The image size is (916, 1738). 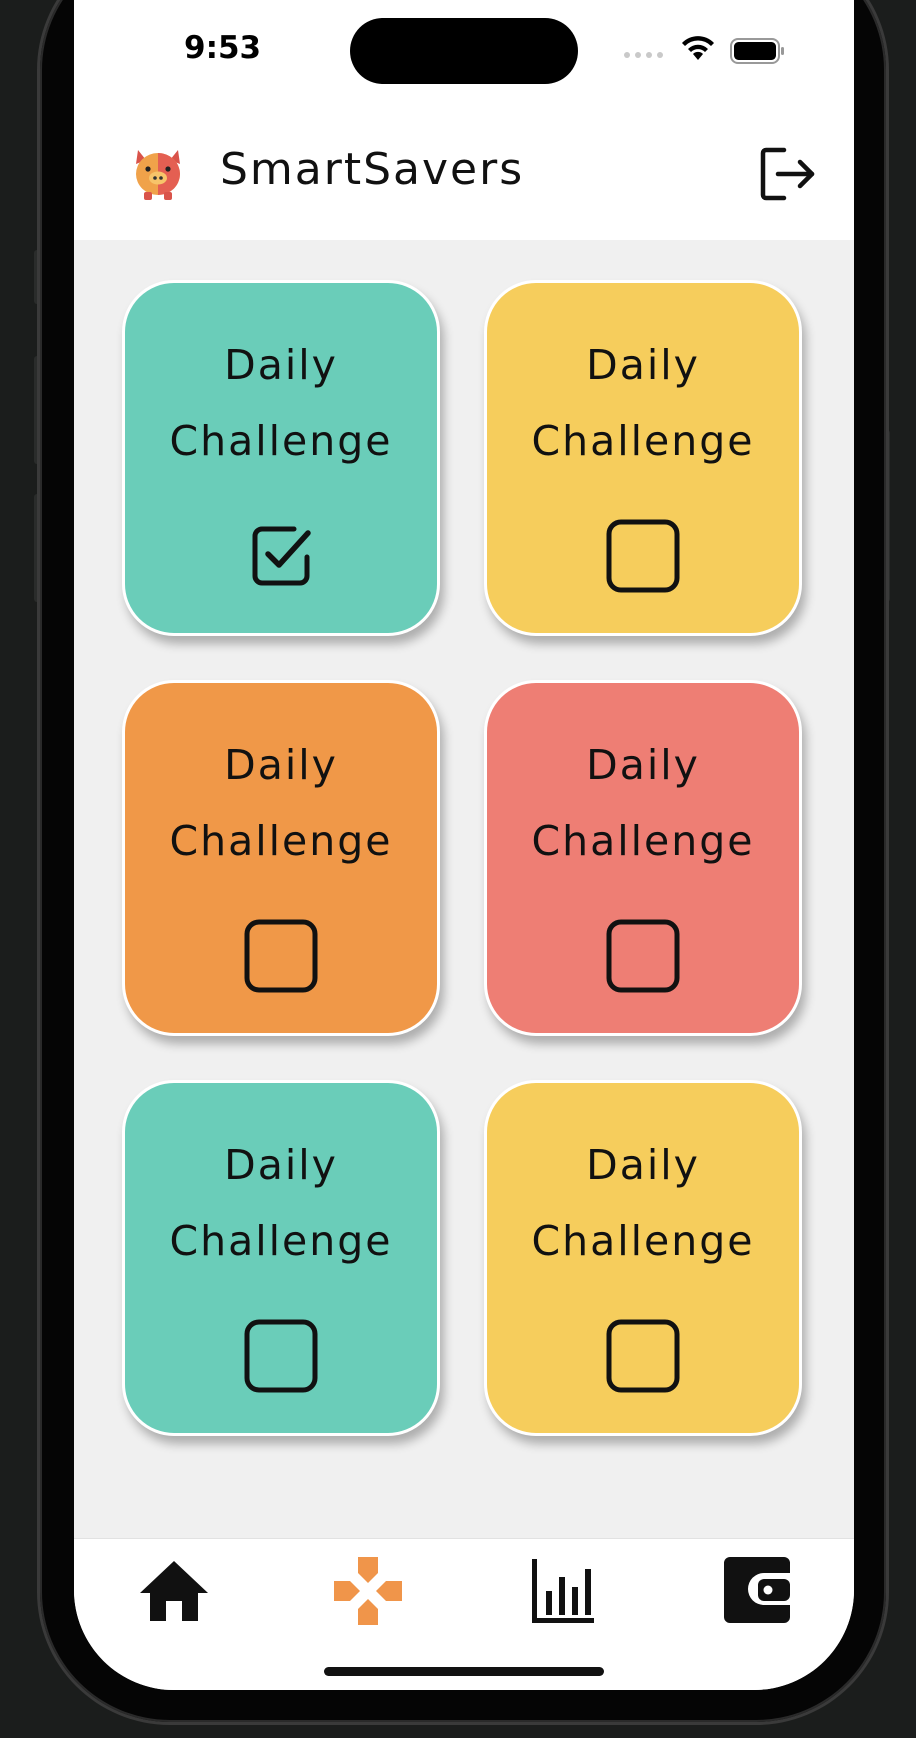 I want to click on tab-wallet, so click(x=756, y=1591).